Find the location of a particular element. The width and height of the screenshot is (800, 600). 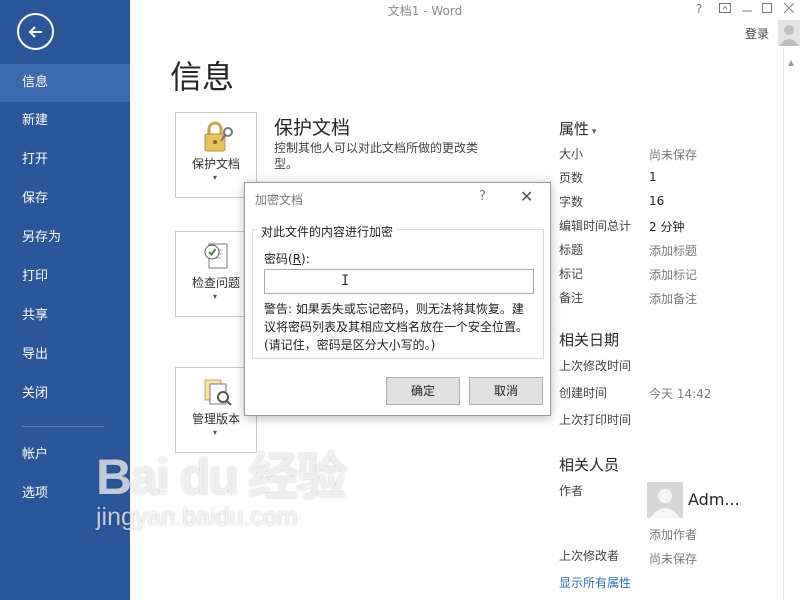

back-arrow-icon is located at coordinates (35, 32).